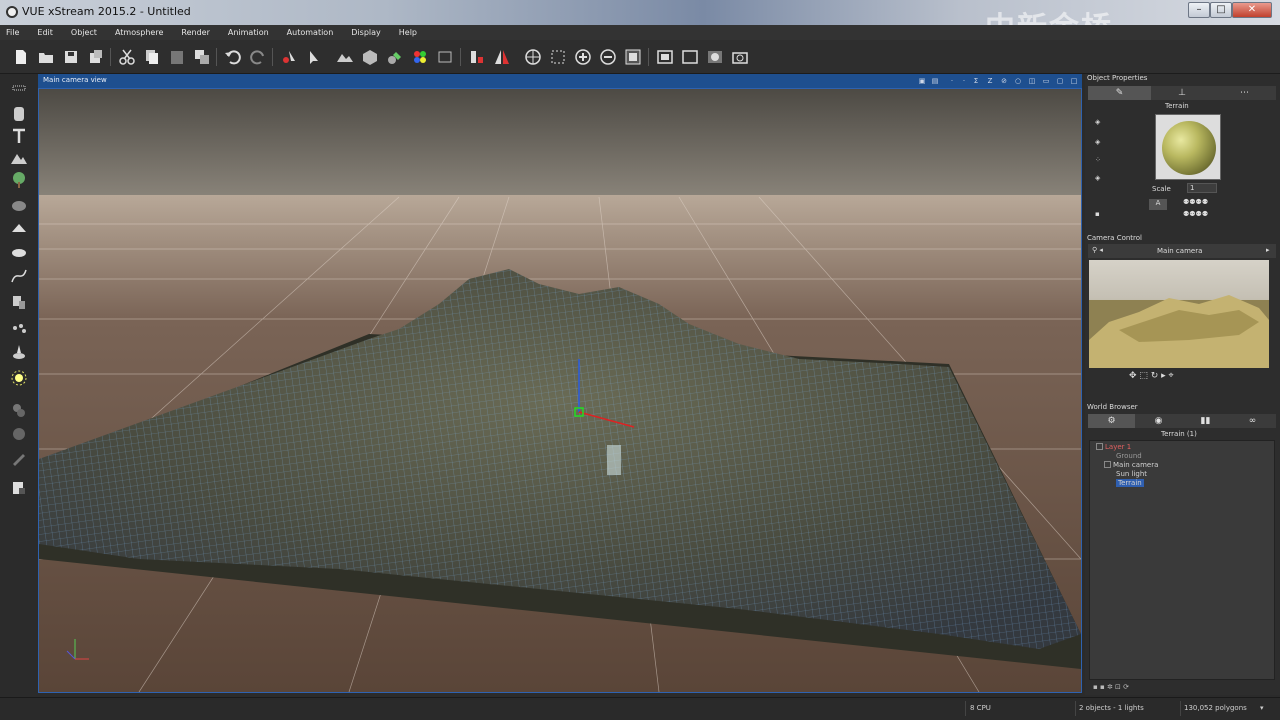 The height and width of the screenshot is (720, 1280). What do you see at coordinates (19, 158) in the screenshot?
I see `terrain-tool-icon` at bounding box center [19, 158].